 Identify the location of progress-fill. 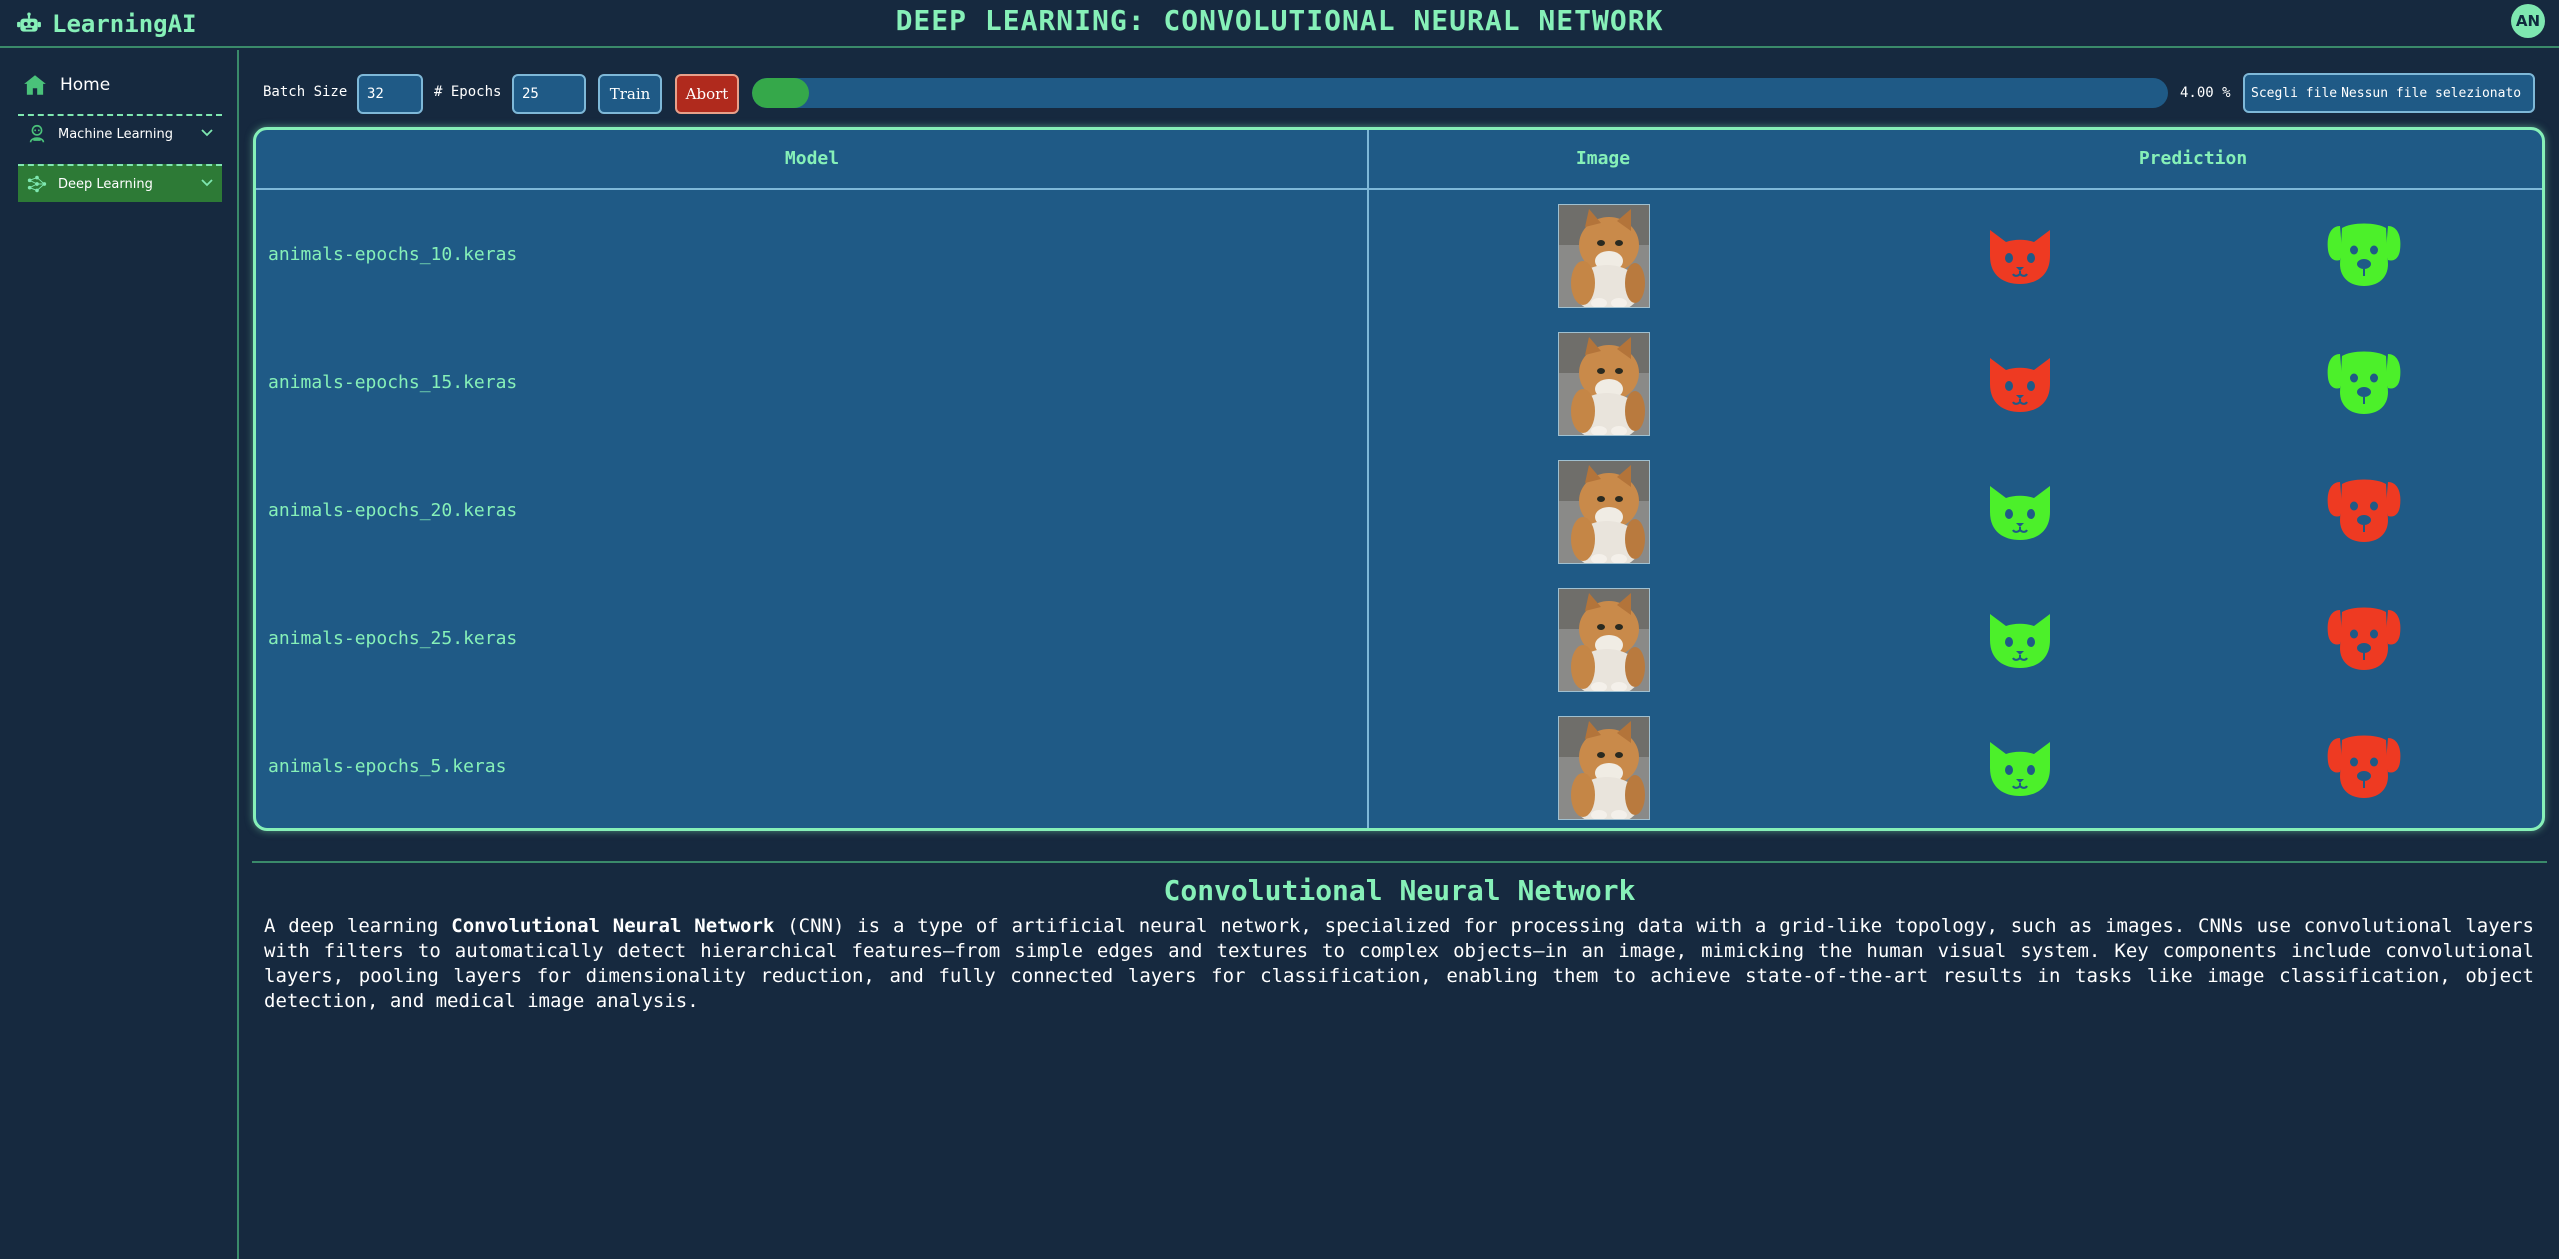
(780, 93).